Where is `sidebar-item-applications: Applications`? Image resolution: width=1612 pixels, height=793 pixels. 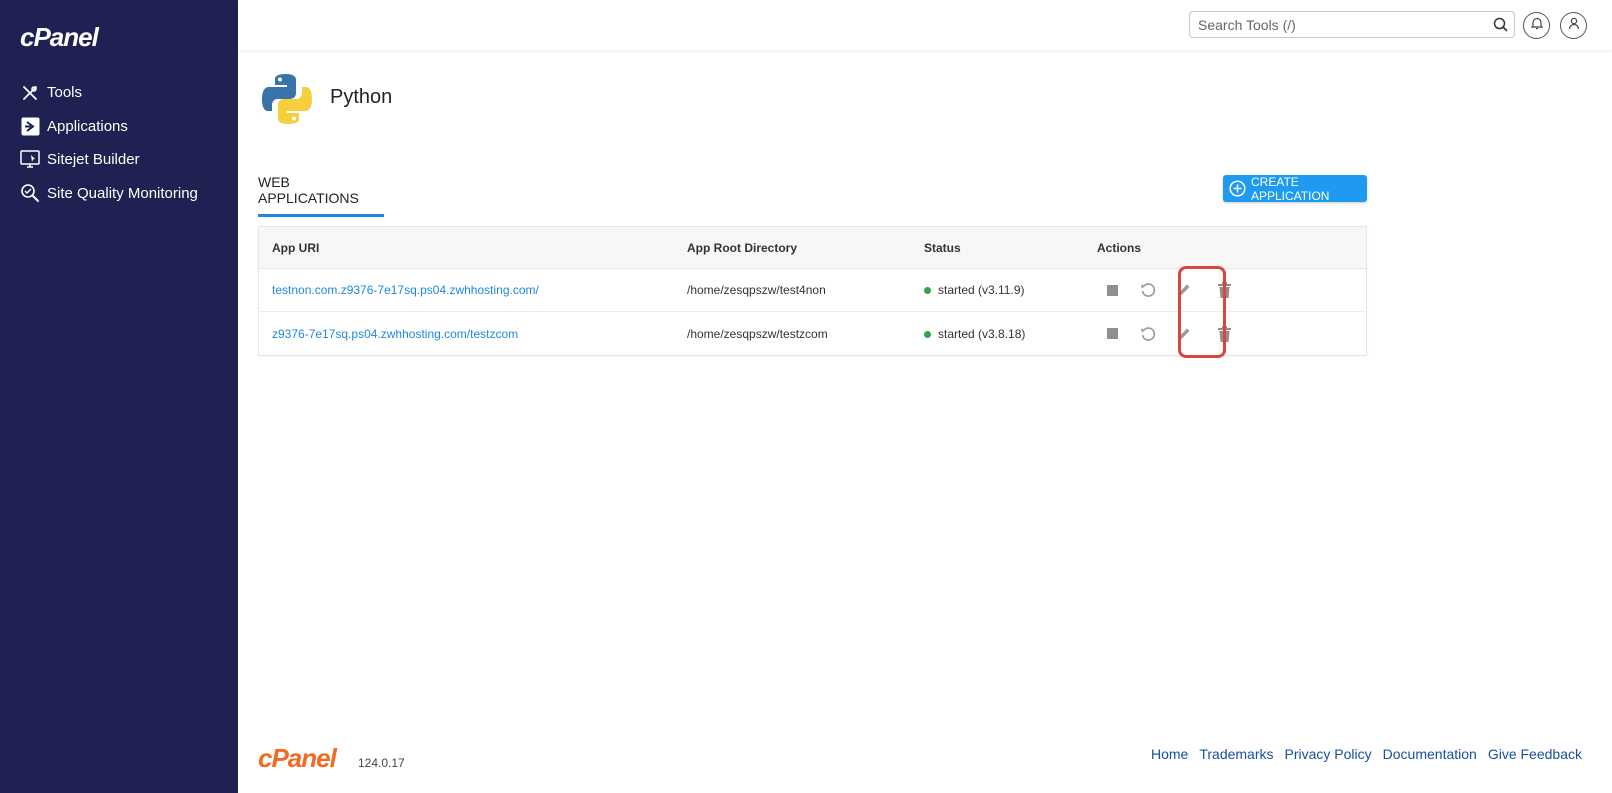 sidebar-item-applications: Applications is located at coordinates (119, 127).